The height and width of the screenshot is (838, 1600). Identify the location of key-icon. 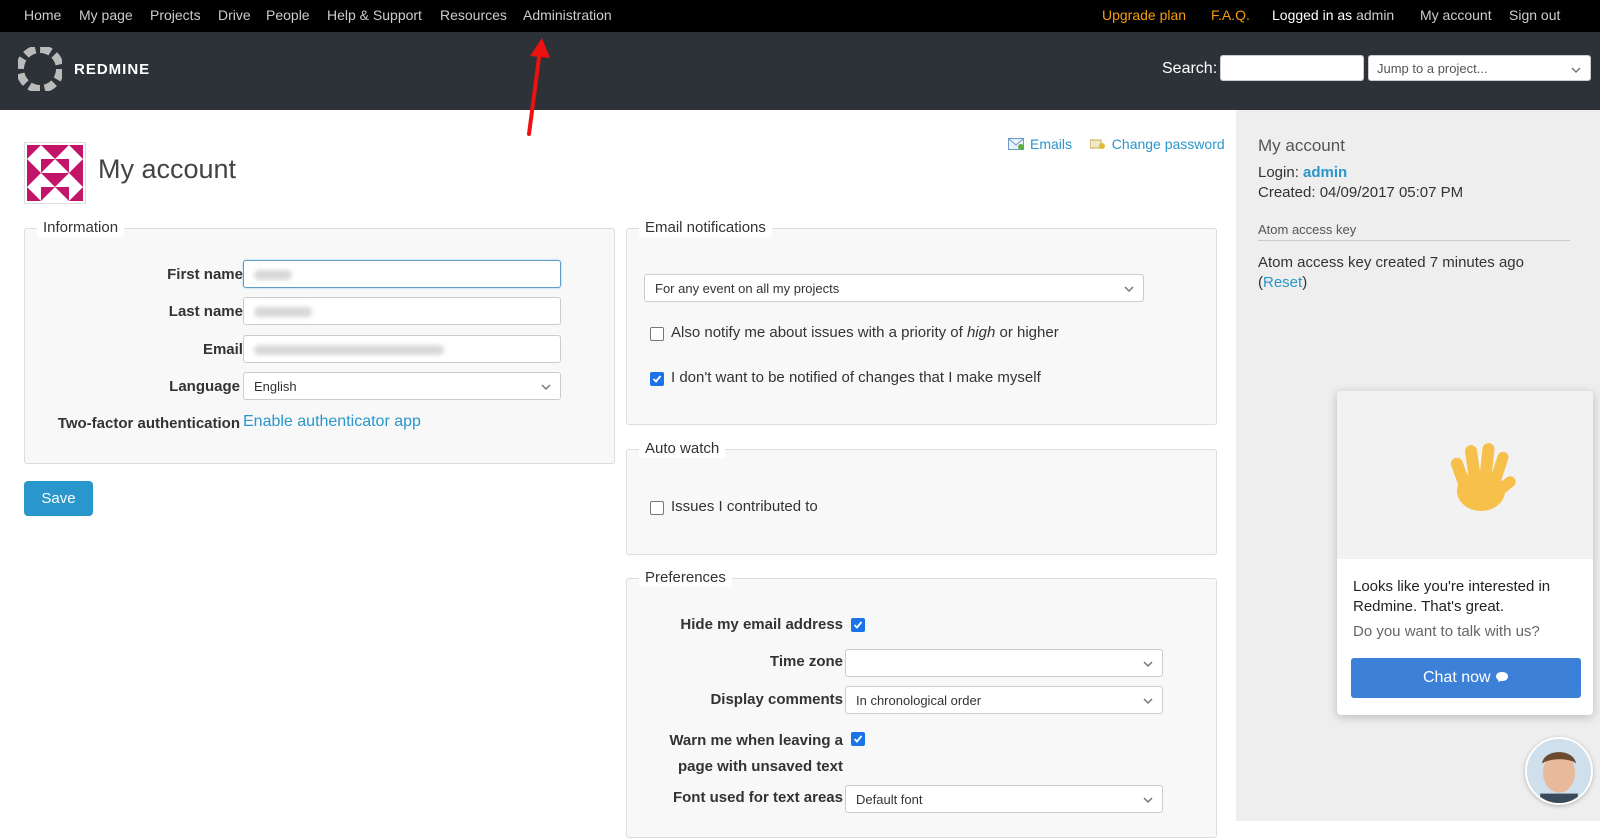
(1097, 144).